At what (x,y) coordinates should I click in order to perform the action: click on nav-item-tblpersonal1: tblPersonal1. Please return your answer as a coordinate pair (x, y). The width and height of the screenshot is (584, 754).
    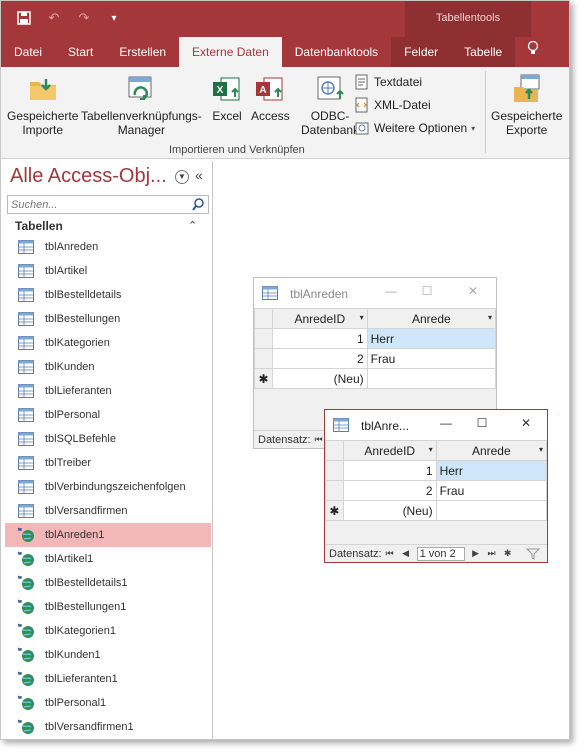
    Looking at the image, I should click on (108, 703).